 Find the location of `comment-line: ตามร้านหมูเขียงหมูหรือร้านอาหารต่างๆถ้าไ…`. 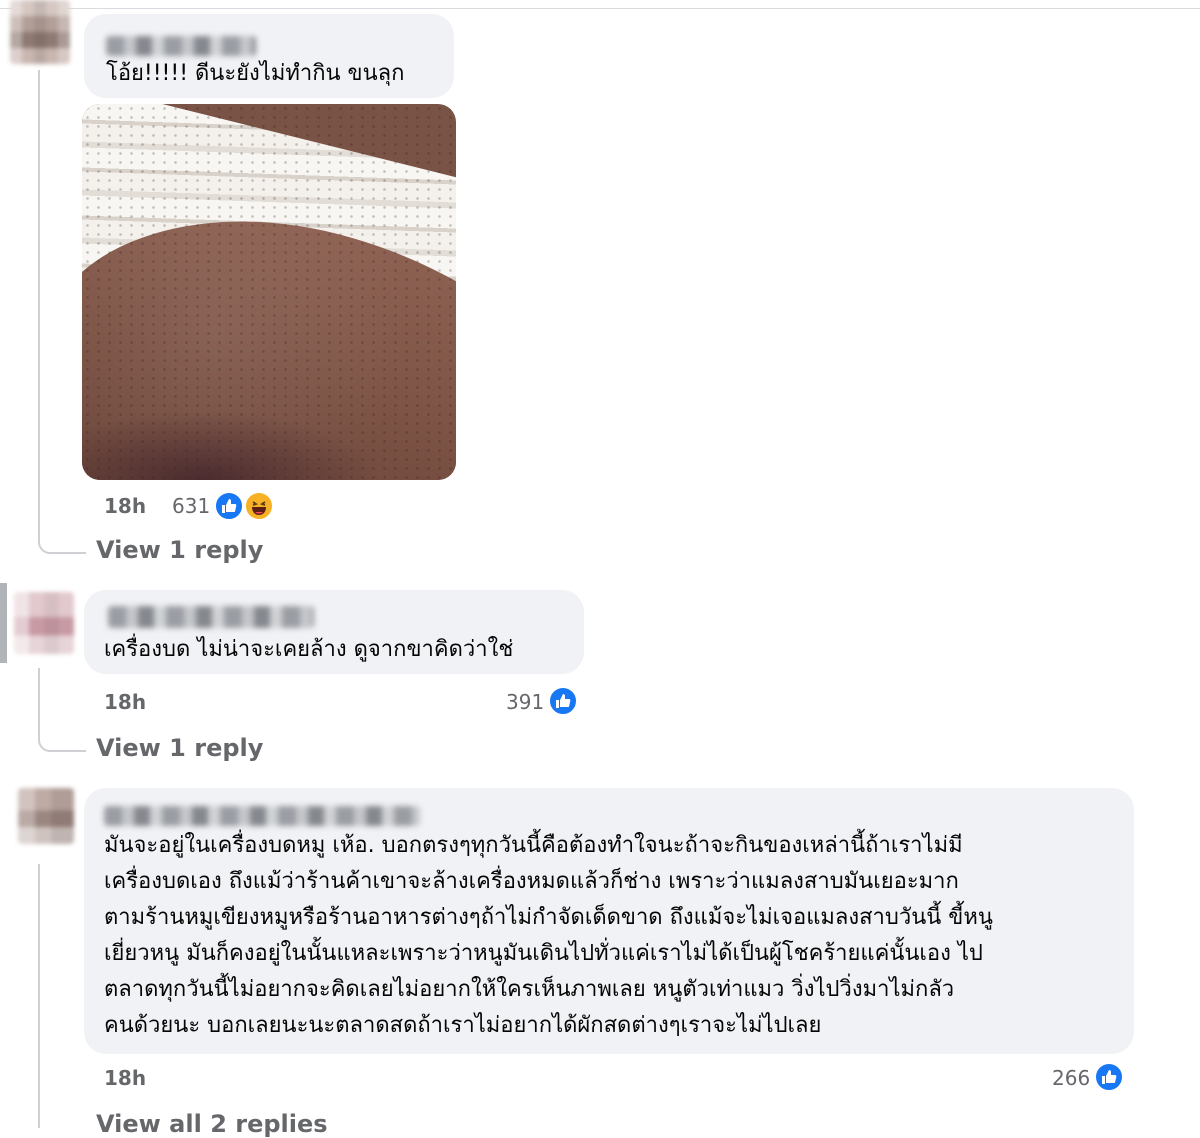

comment-line: ตามร้านหมูเขียงหมูหรือร้านอาหารต่างๆถ้าไ… is located at coordinates (548, 917).